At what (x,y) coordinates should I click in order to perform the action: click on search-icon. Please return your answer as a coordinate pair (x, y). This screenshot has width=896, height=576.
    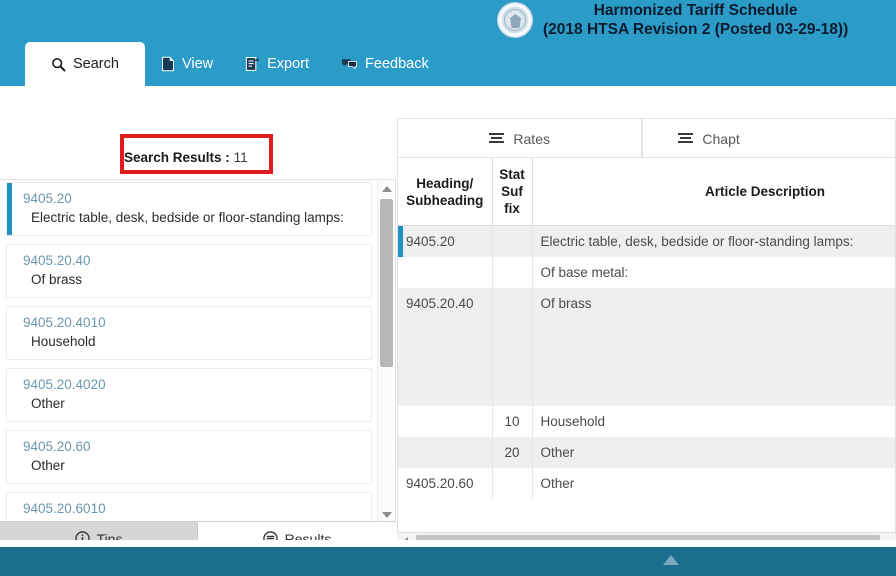
    Looking at the image, I should click on (58, 64).